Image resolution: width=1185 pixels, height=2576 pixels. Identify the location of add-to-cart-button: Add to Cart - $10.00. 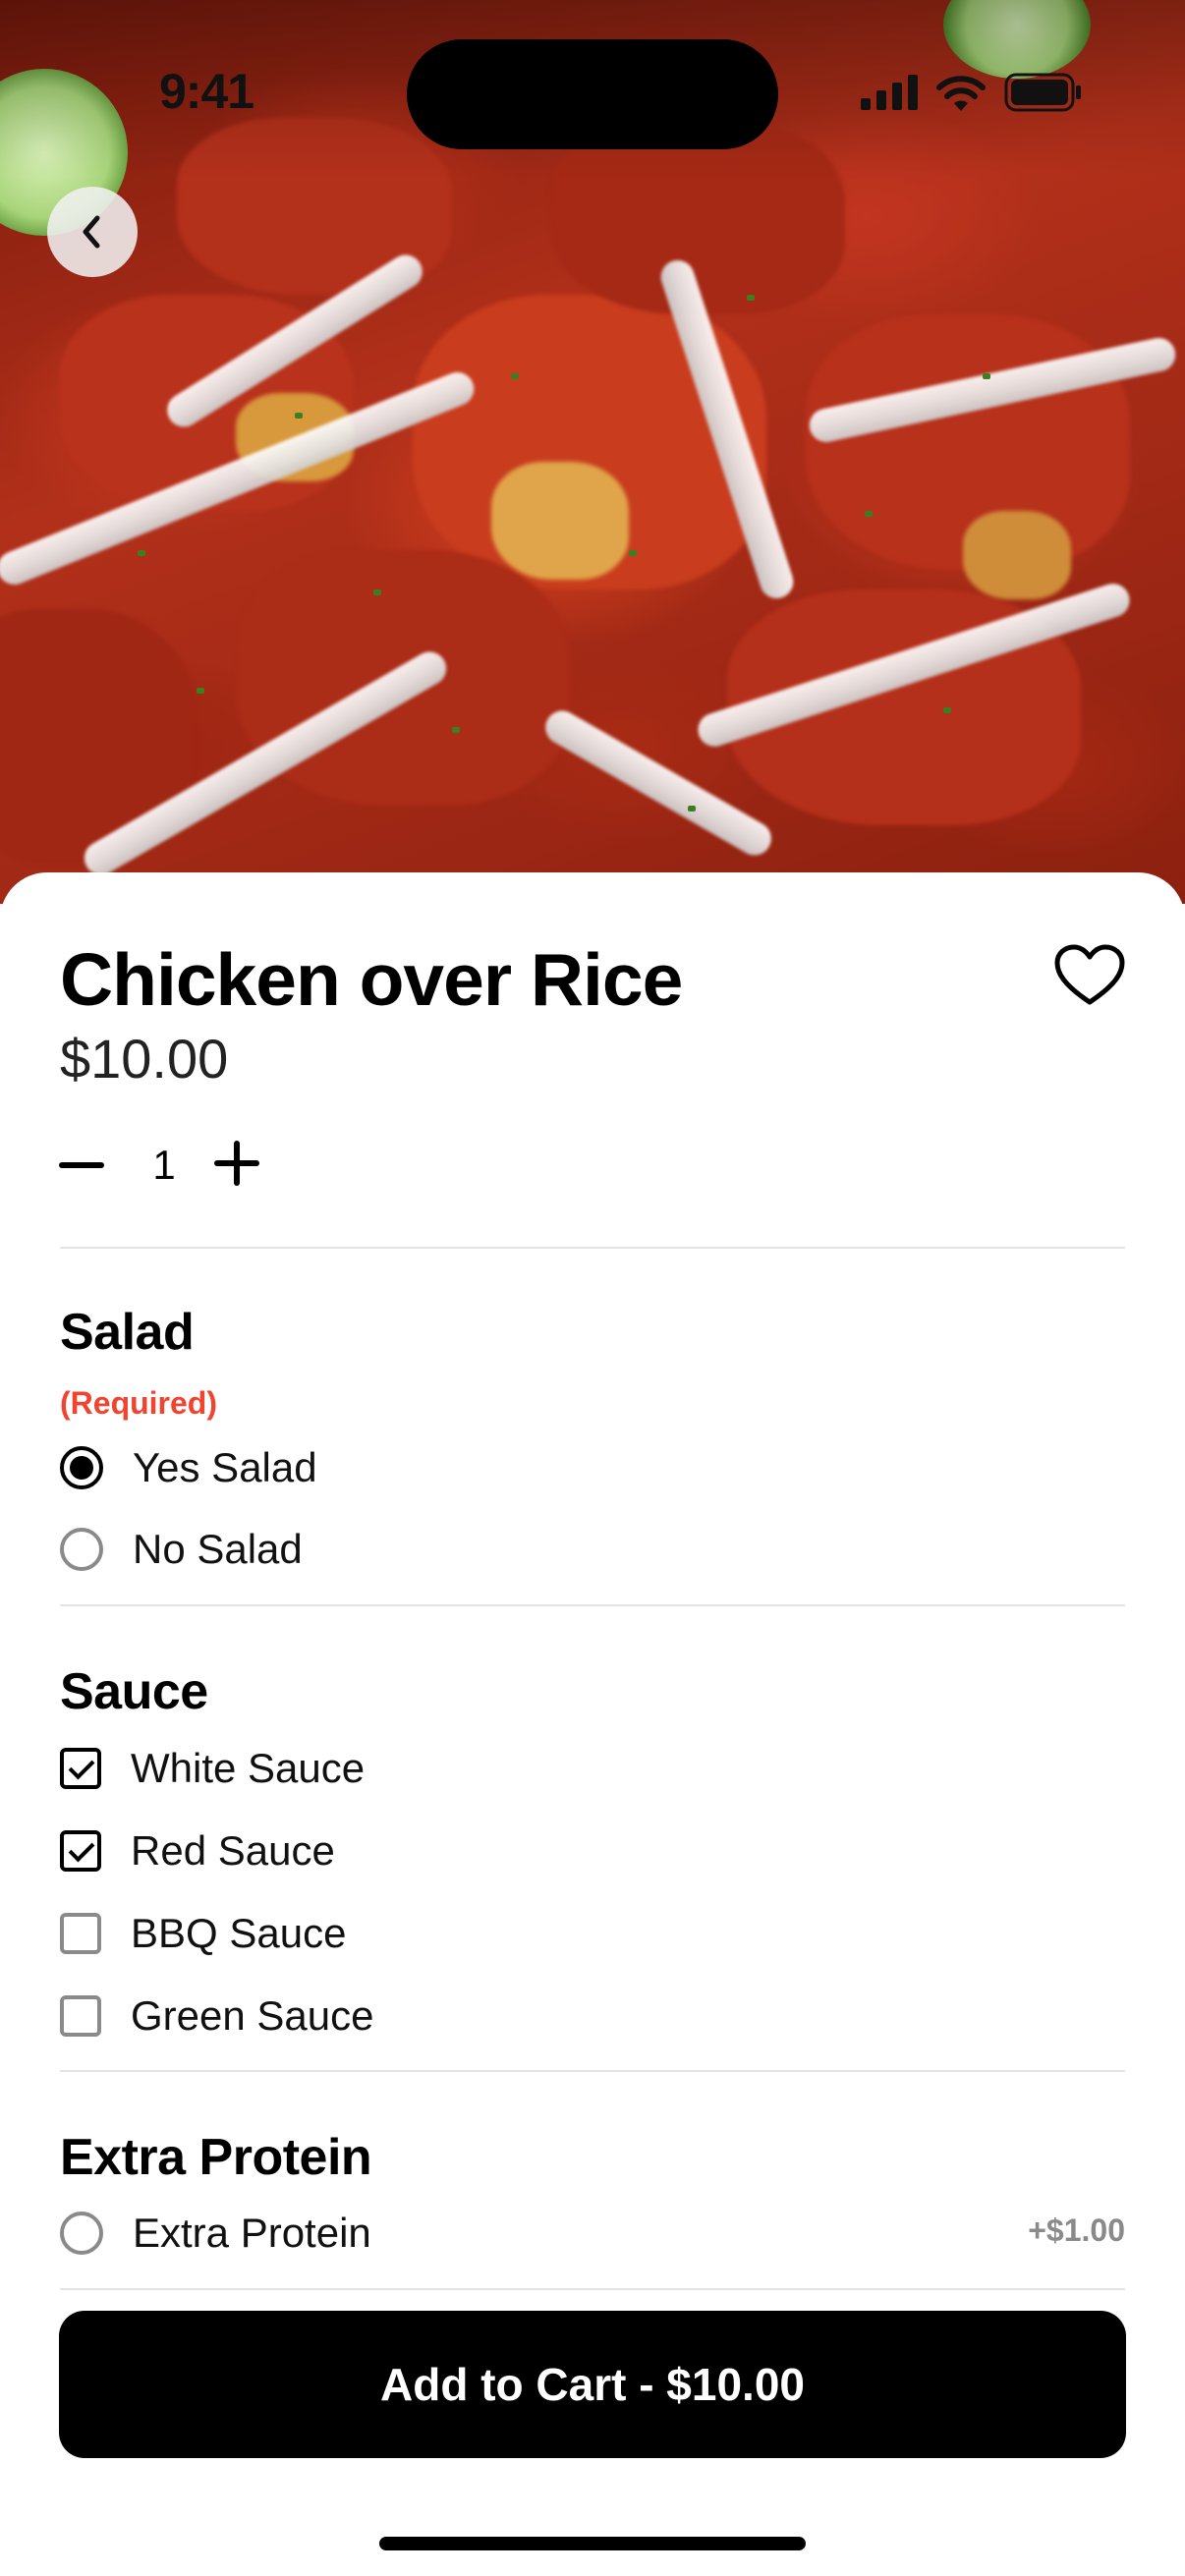
(592, 2384).